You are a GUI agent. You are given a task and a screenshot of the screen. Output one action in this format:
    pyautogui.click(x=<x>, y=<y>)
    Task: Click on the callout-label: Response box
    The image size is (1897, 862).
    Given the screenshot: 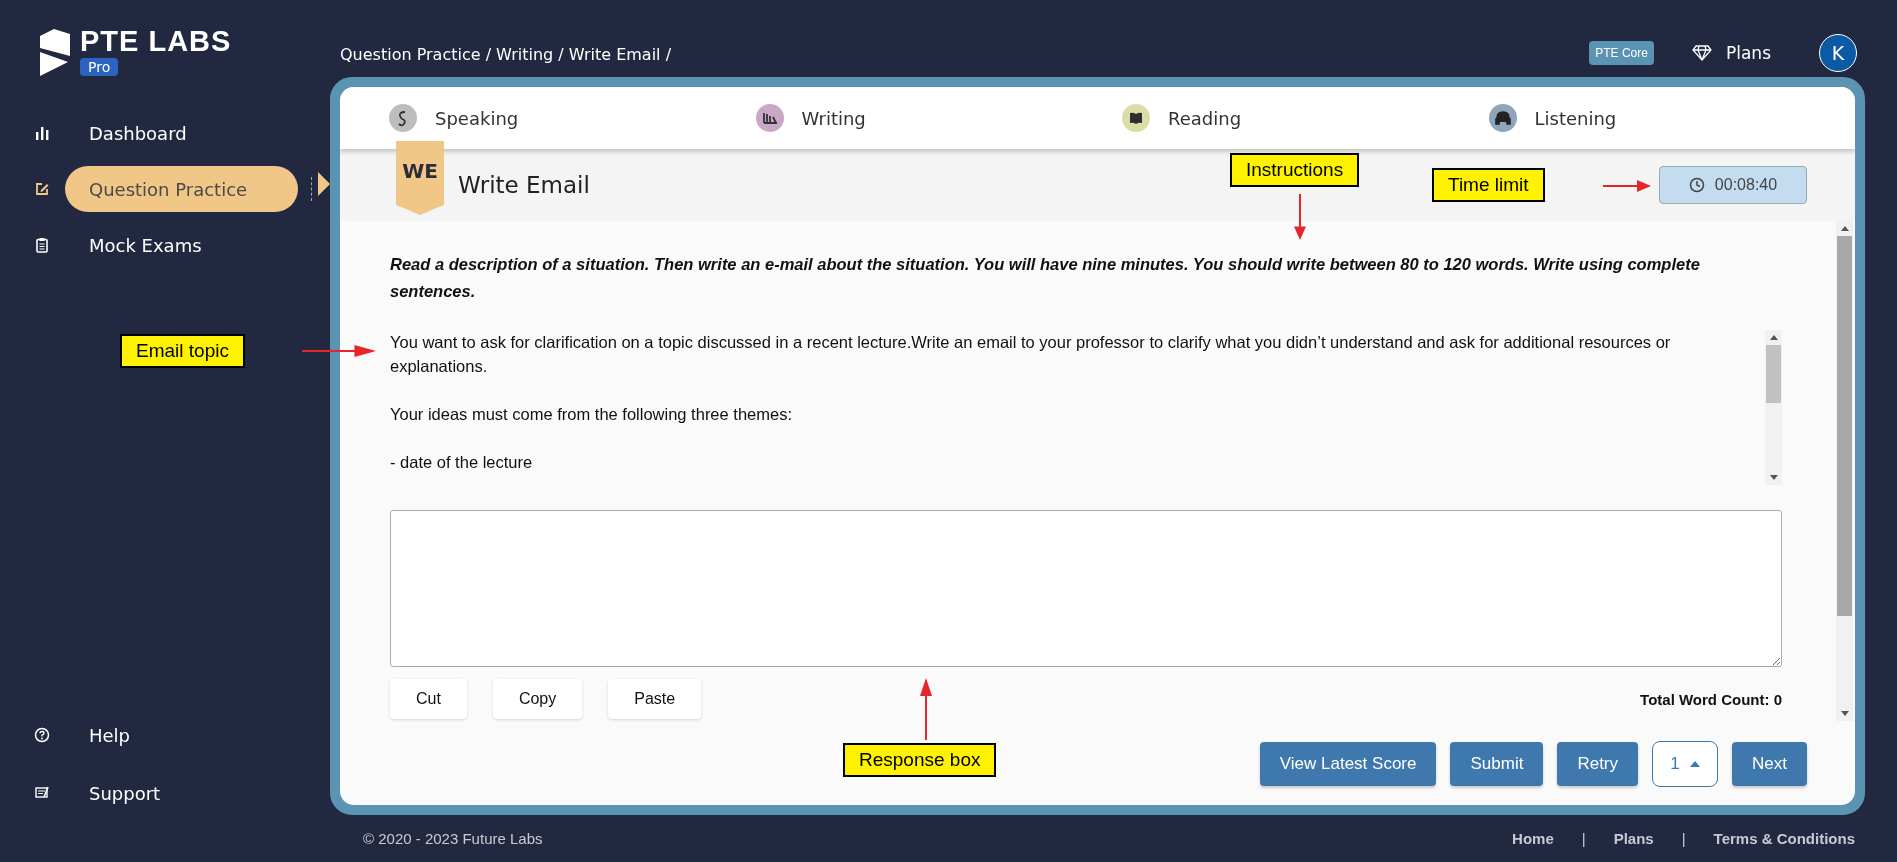 What is the action you would take?
    pyautogui.click(x=920, y=760)
    